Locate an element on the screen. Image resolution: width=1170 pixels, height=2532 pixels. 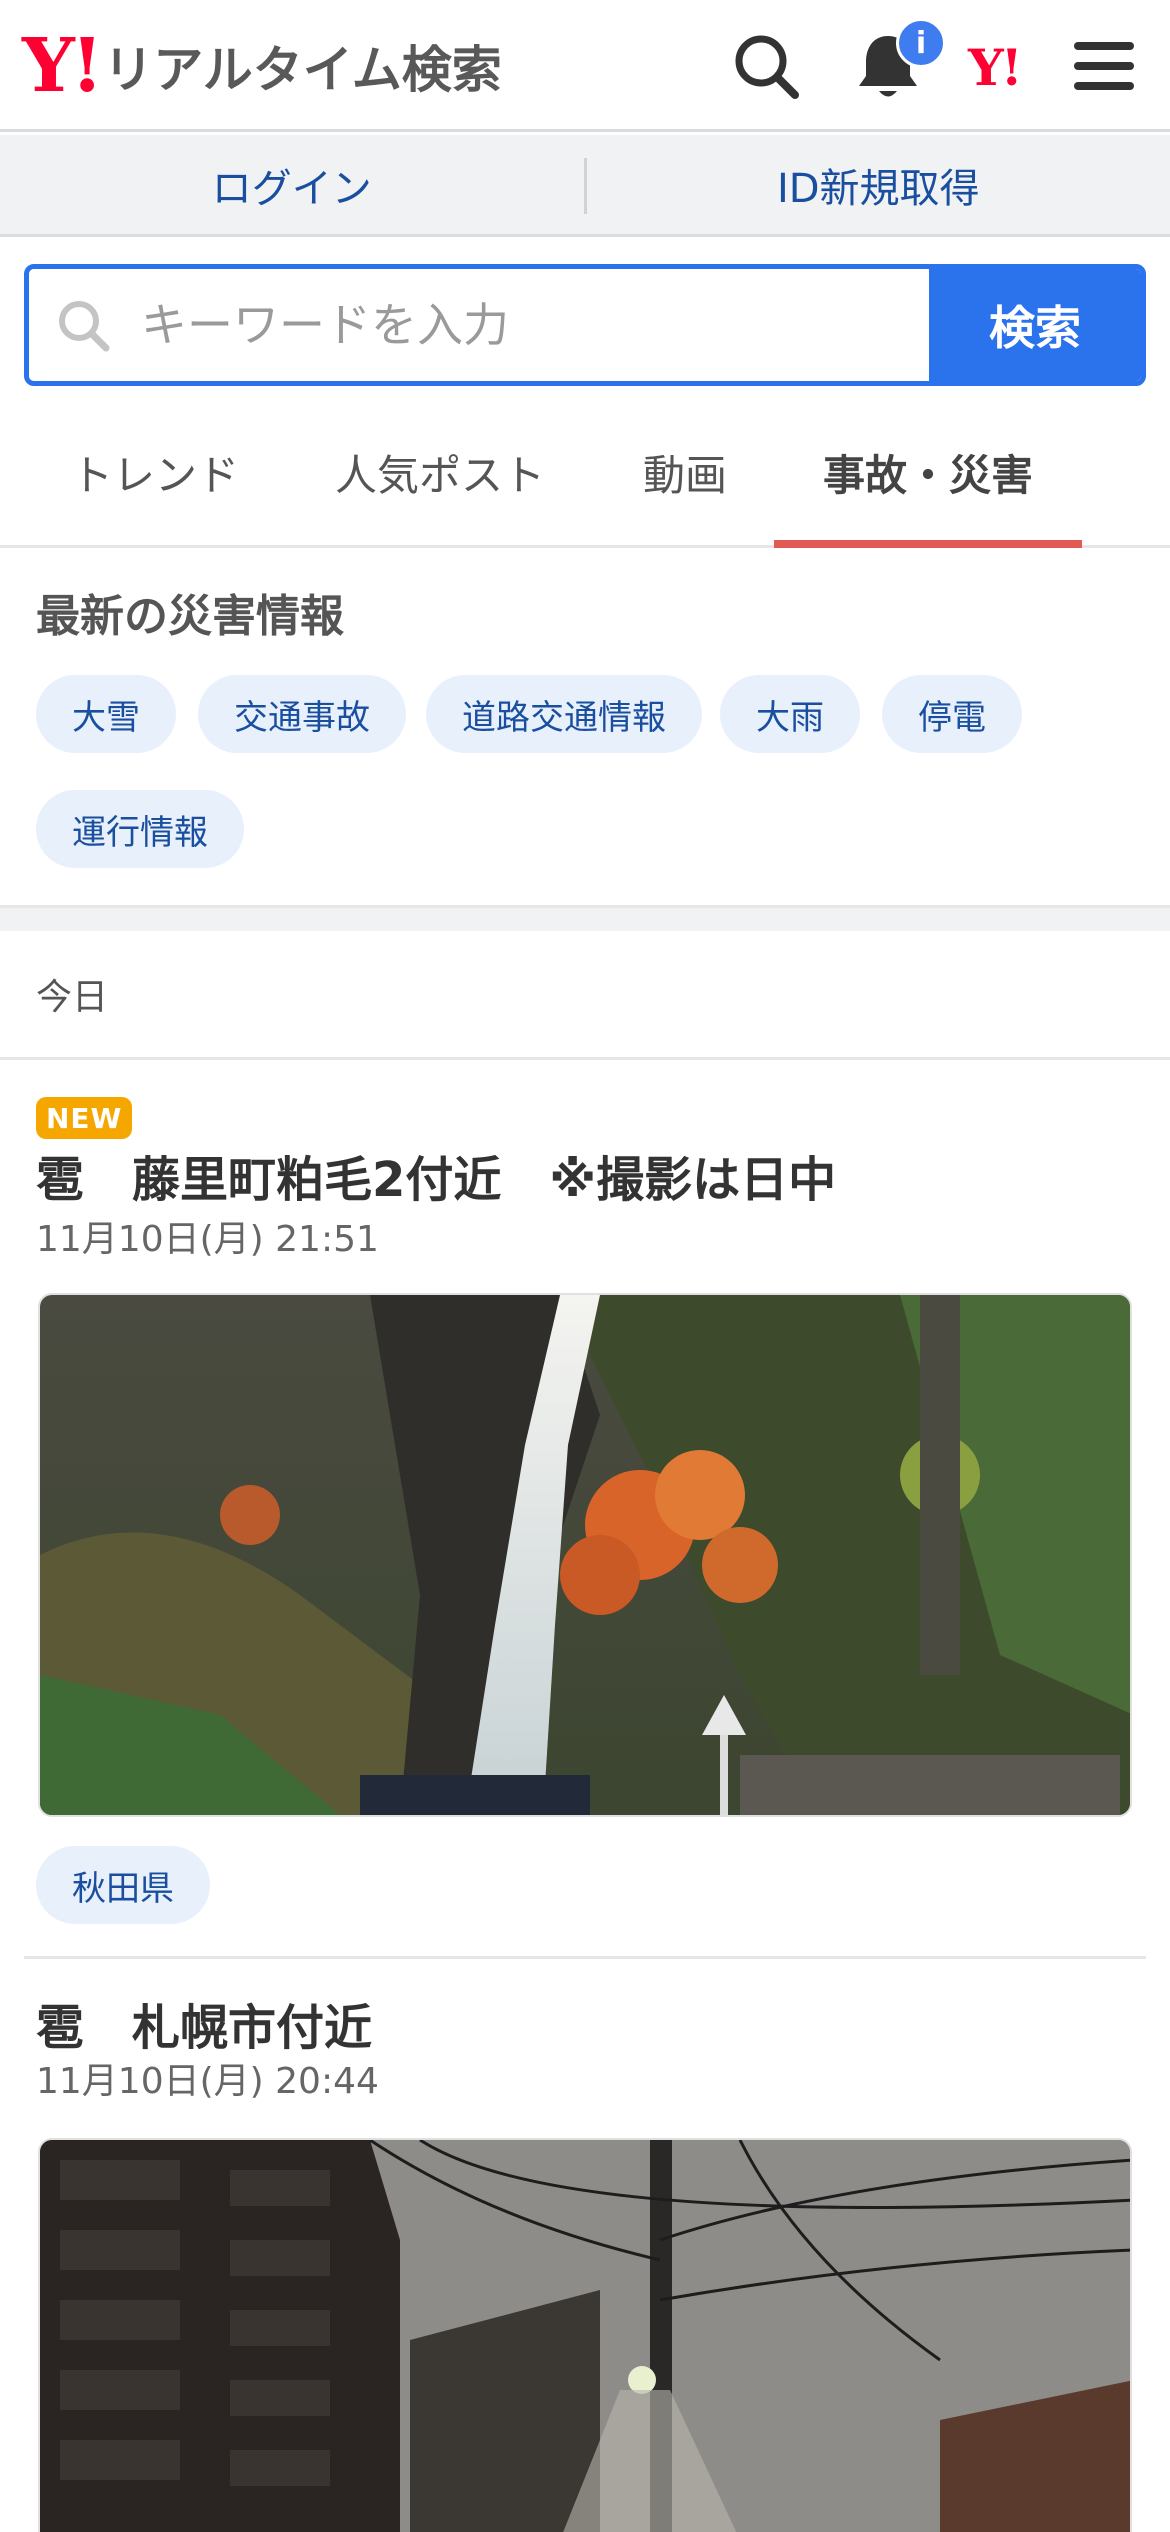
post-timestamp: 11月10日(月) 21:51 is located at coordinates (207, 1239).